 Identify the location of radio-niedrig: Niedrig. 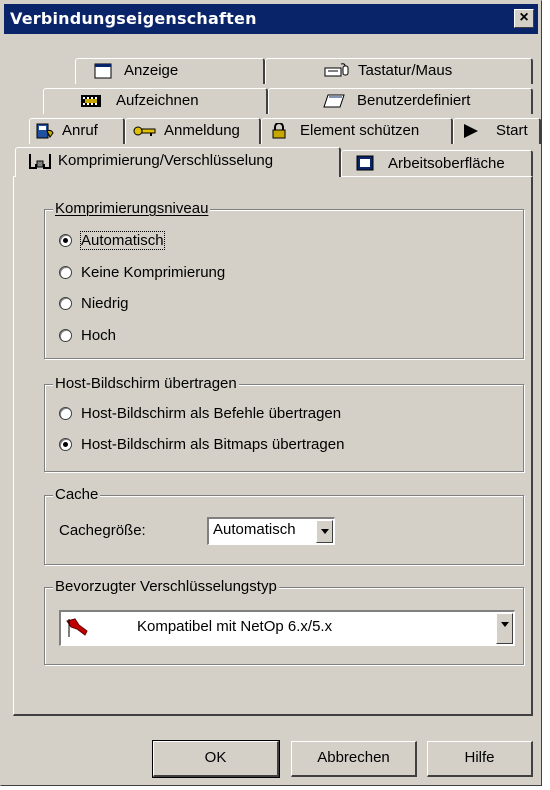
(159, 305).